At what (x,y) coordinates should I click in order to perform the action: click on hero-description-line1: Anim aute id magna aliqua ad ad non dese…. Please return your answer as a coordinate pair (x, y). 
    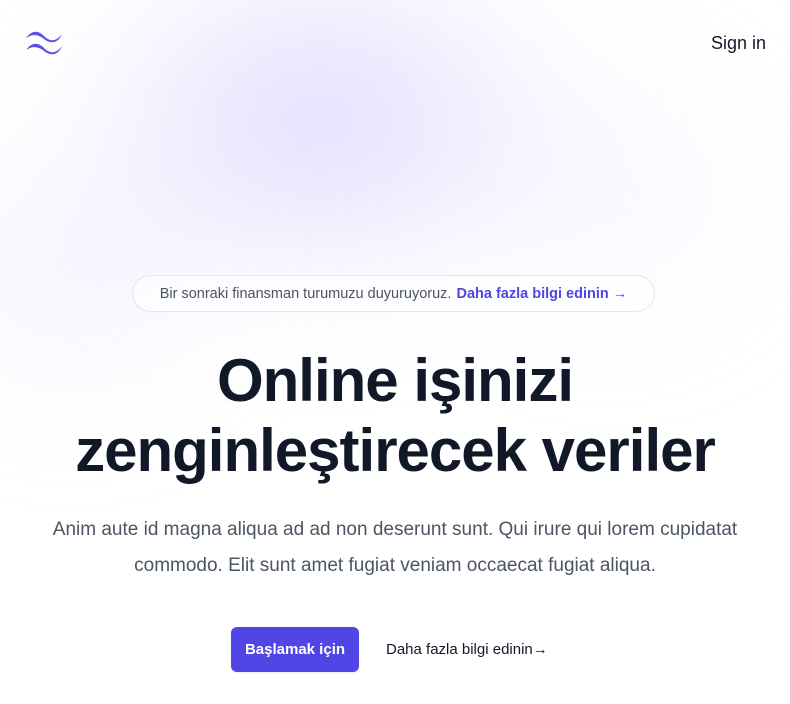
    Looking at the image, I should click on (395, 529).